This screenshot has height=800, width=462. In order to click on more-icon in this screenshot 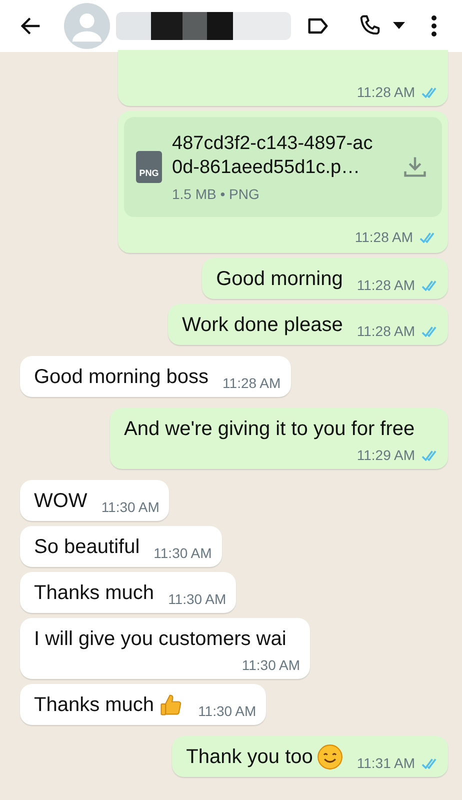, I will do `click(434, 26)`.